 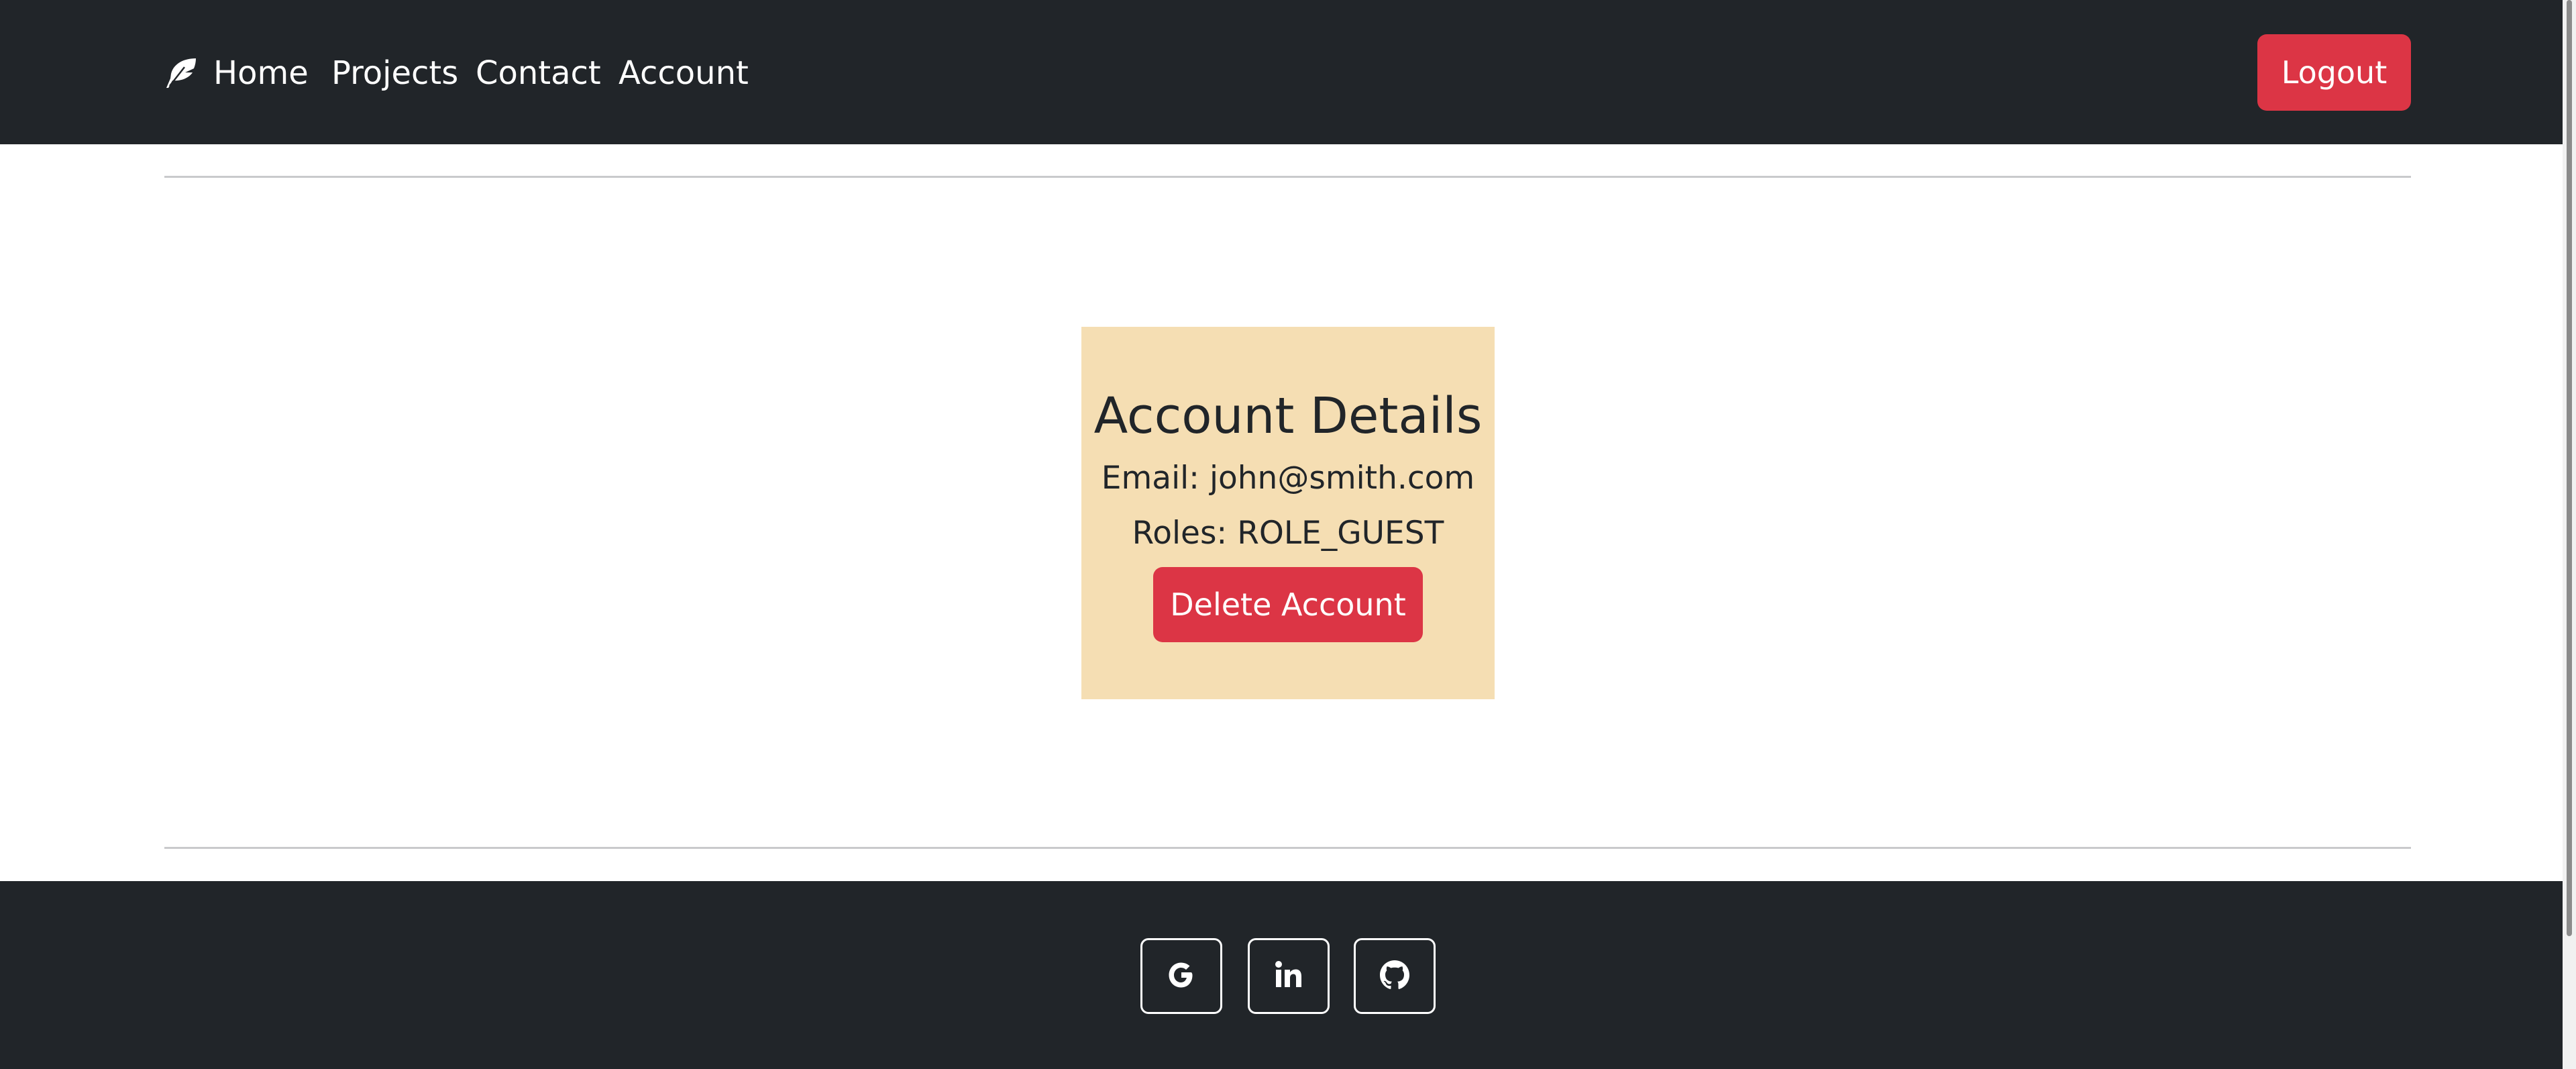 What do you see at coordinates (2569, 468) in the screenshot?
I see `page-scrollbar-thumb` at bounding box center [2569, 468].